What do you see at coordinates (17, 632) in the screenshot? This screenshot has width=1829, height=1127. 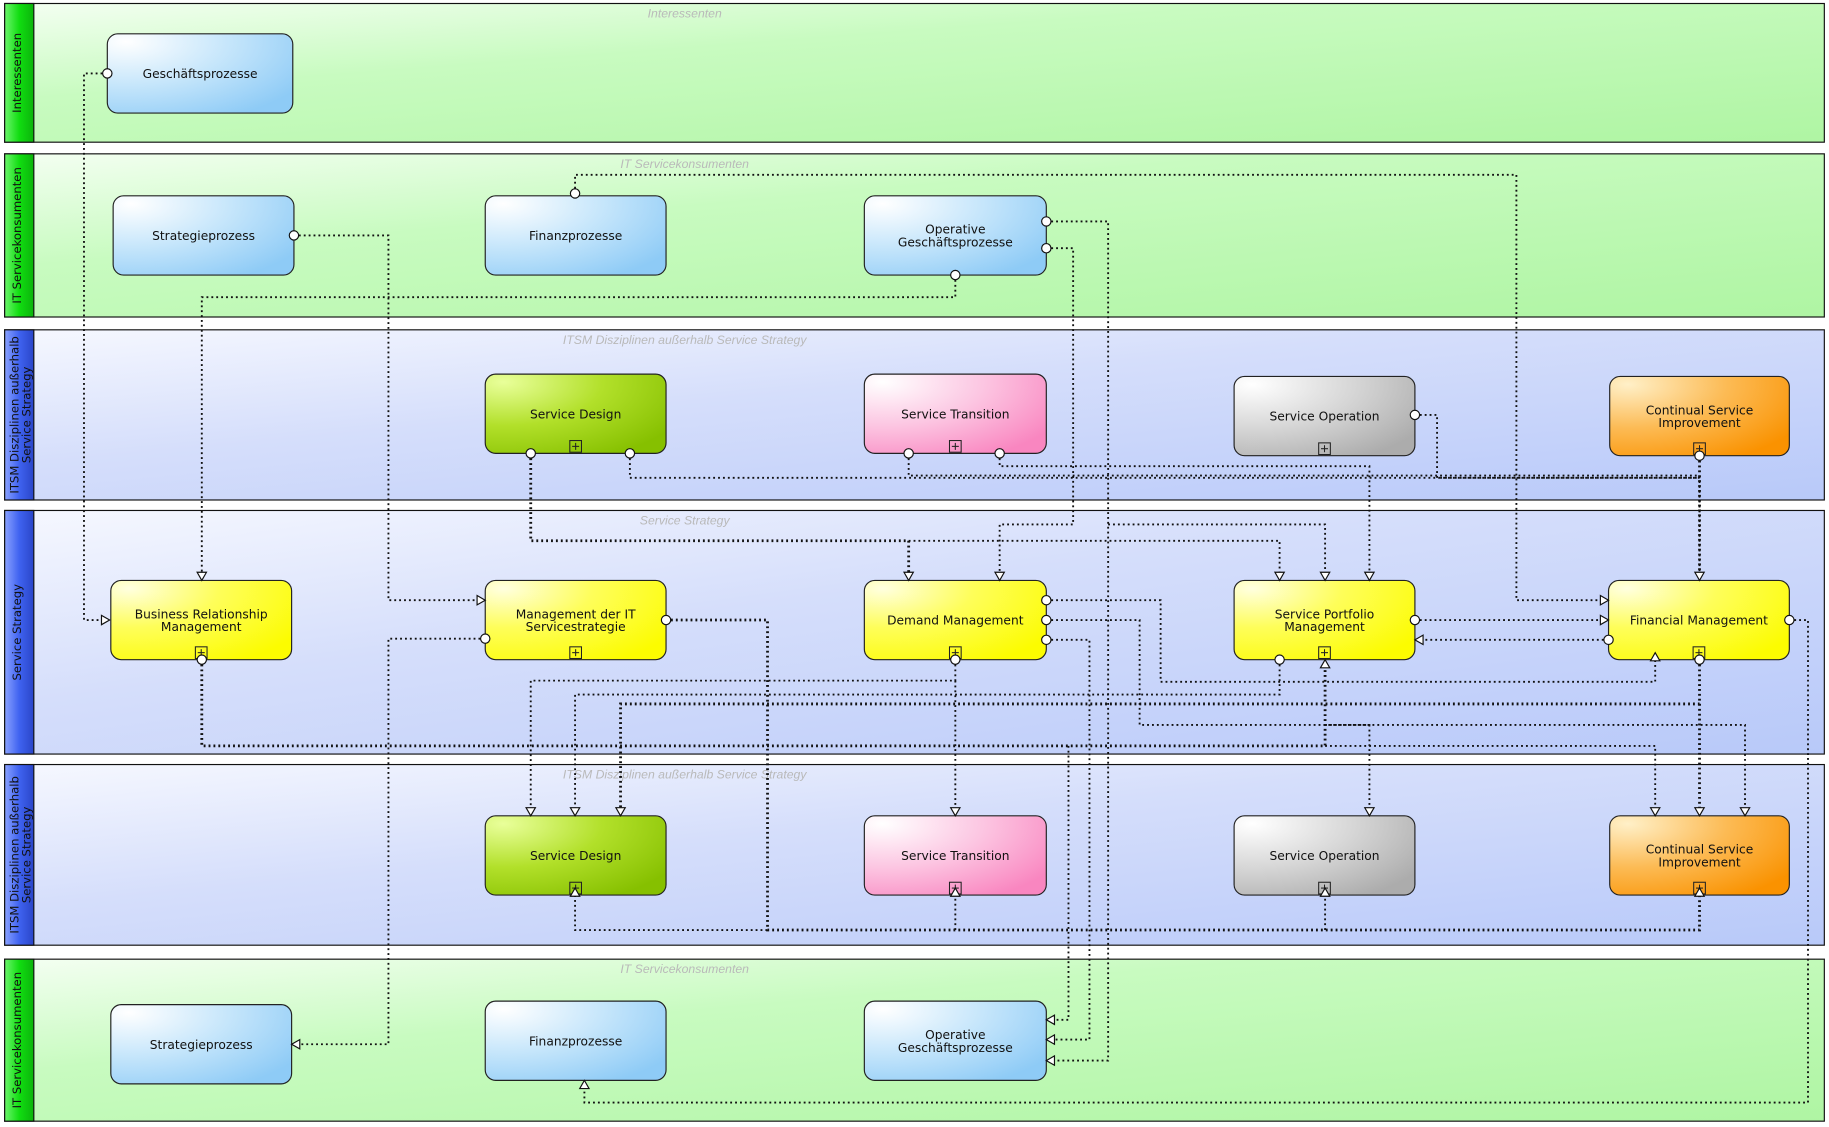 I see `swimlane-label: Service Strategy` at bounding box center [17, 632].